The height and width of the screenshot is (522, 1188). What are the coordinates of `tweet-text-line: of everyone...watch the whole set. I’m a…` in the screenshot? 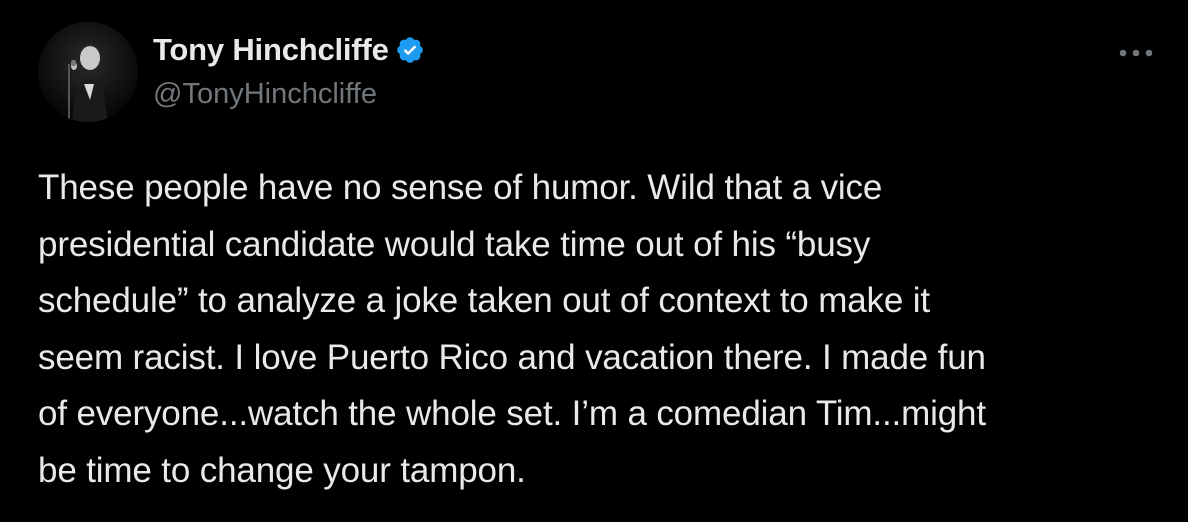 It's located at (512, 413).